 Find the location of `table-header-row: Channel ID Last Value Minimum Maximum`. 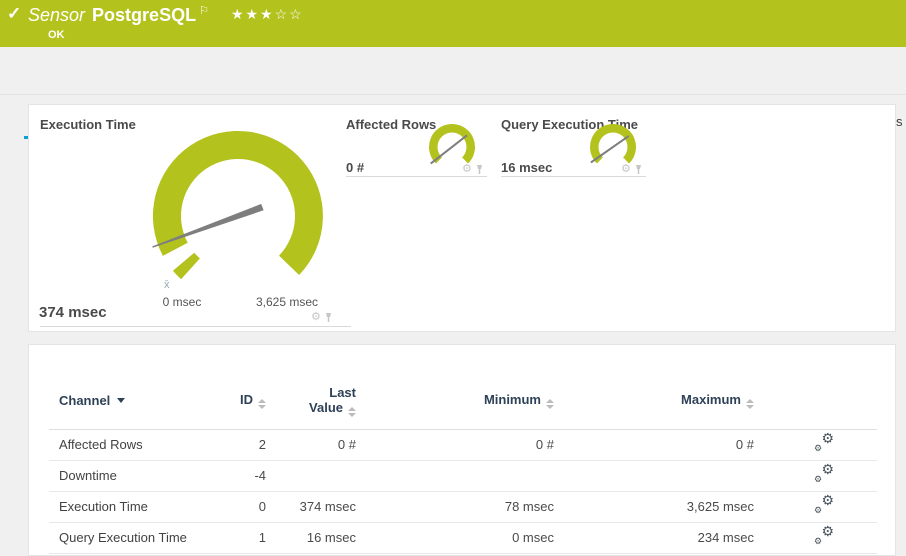

table-header-row: Channel ID Last Value Minimum Maximum is located at coordinates (463, 401).